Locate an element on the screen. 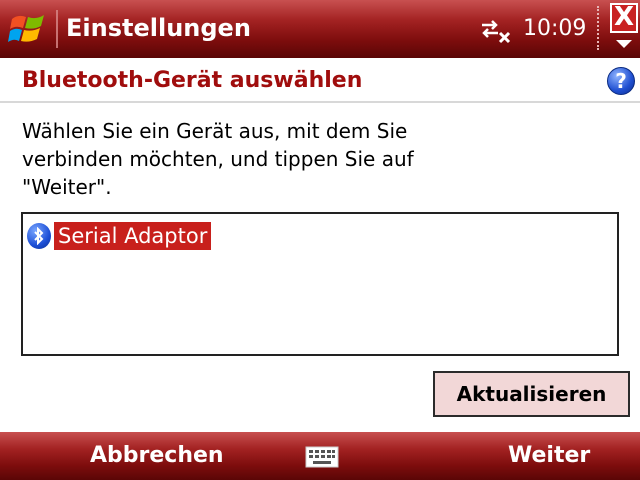 This screenshot has height=480, width=640. chevron-down-icon is located at coordinates (624, 44).